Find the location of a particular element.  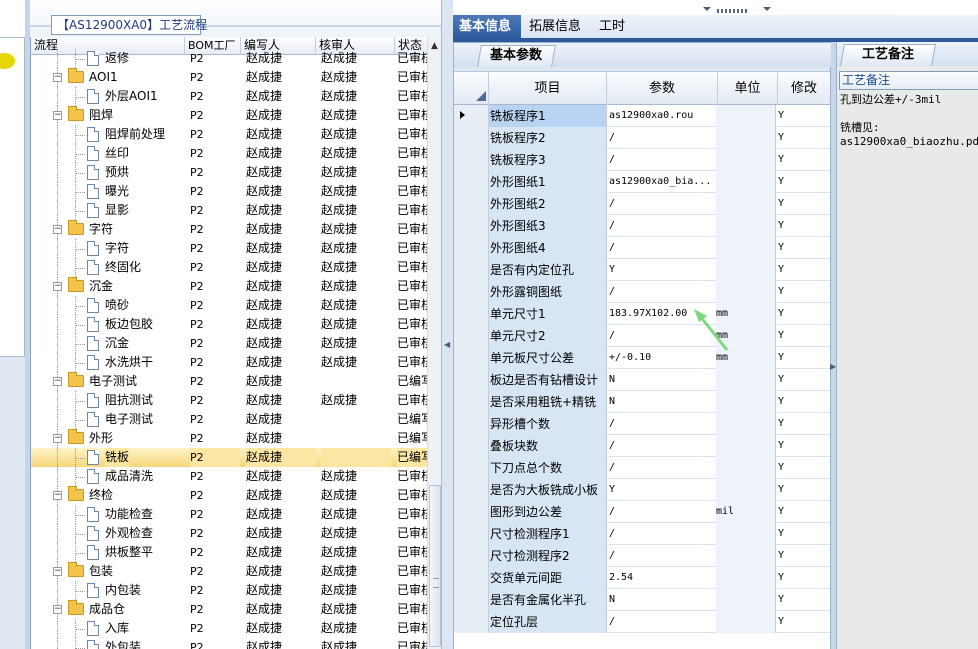

param-row: 尺寸检测程序2/ Y is located at coordinates (642, 556).